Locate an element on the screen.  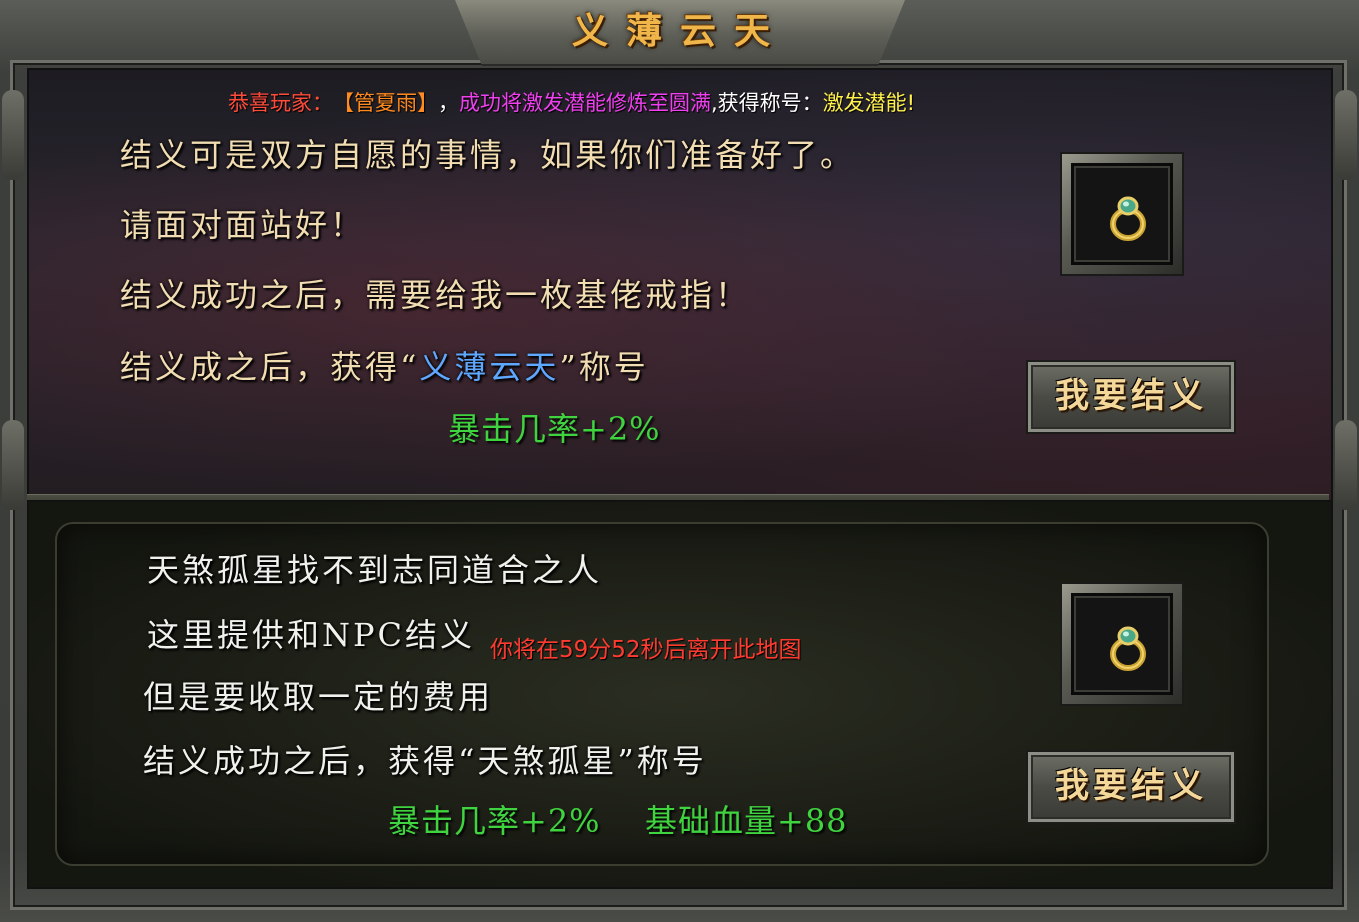
top-bonus-crit: 暴击几率+2% is located at coordinates (554, 429).